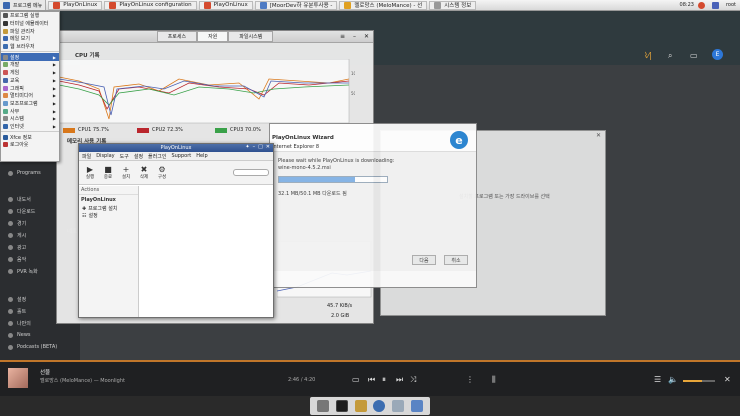  I want to click on screen-icon: ▭, so click(356, 379).